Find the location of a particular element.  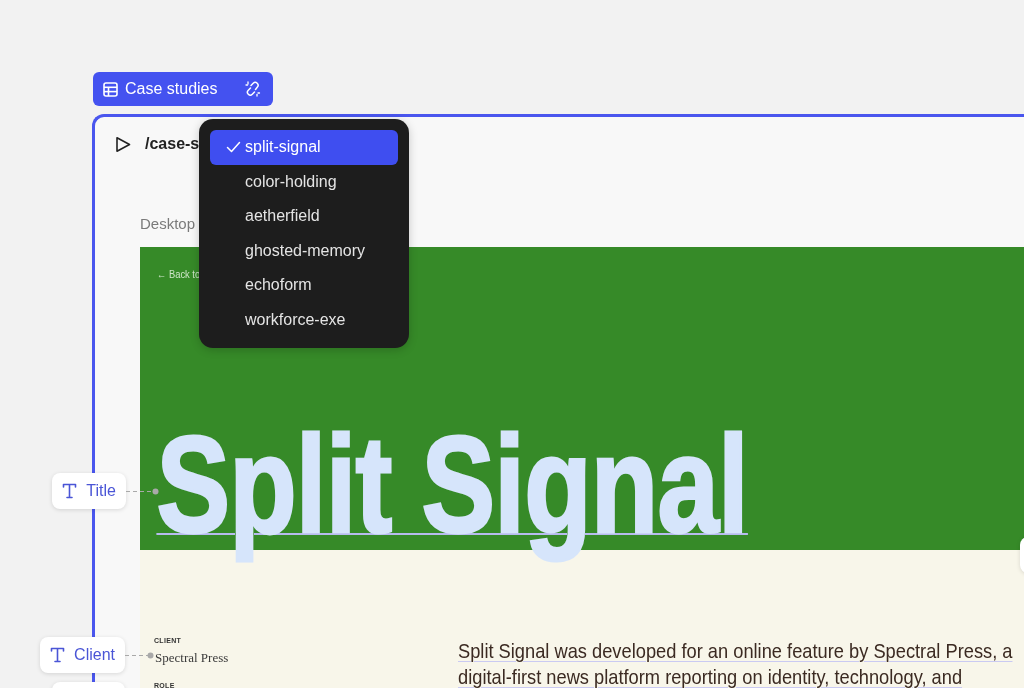

field-tag: Client is located at coordinates (82, 655).